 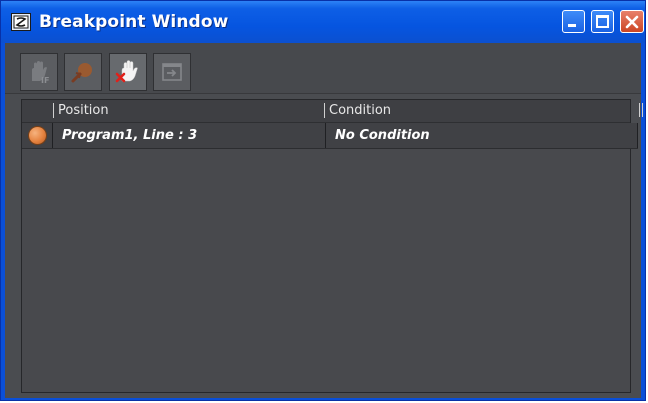 I want to click on step-out-icon, so click(x=81, y=73).